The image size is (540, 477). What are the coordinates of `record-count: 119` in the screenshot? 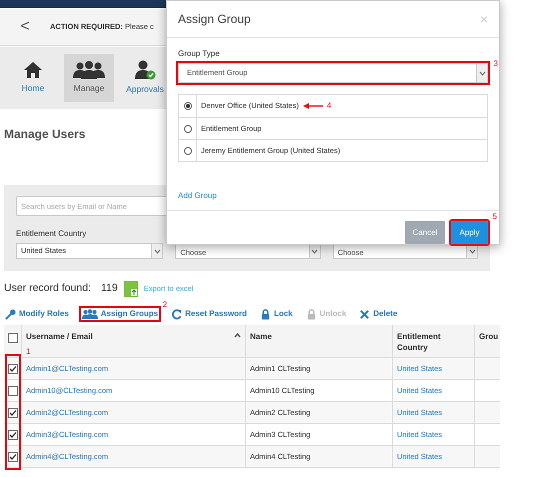 It's located at (109, 288).